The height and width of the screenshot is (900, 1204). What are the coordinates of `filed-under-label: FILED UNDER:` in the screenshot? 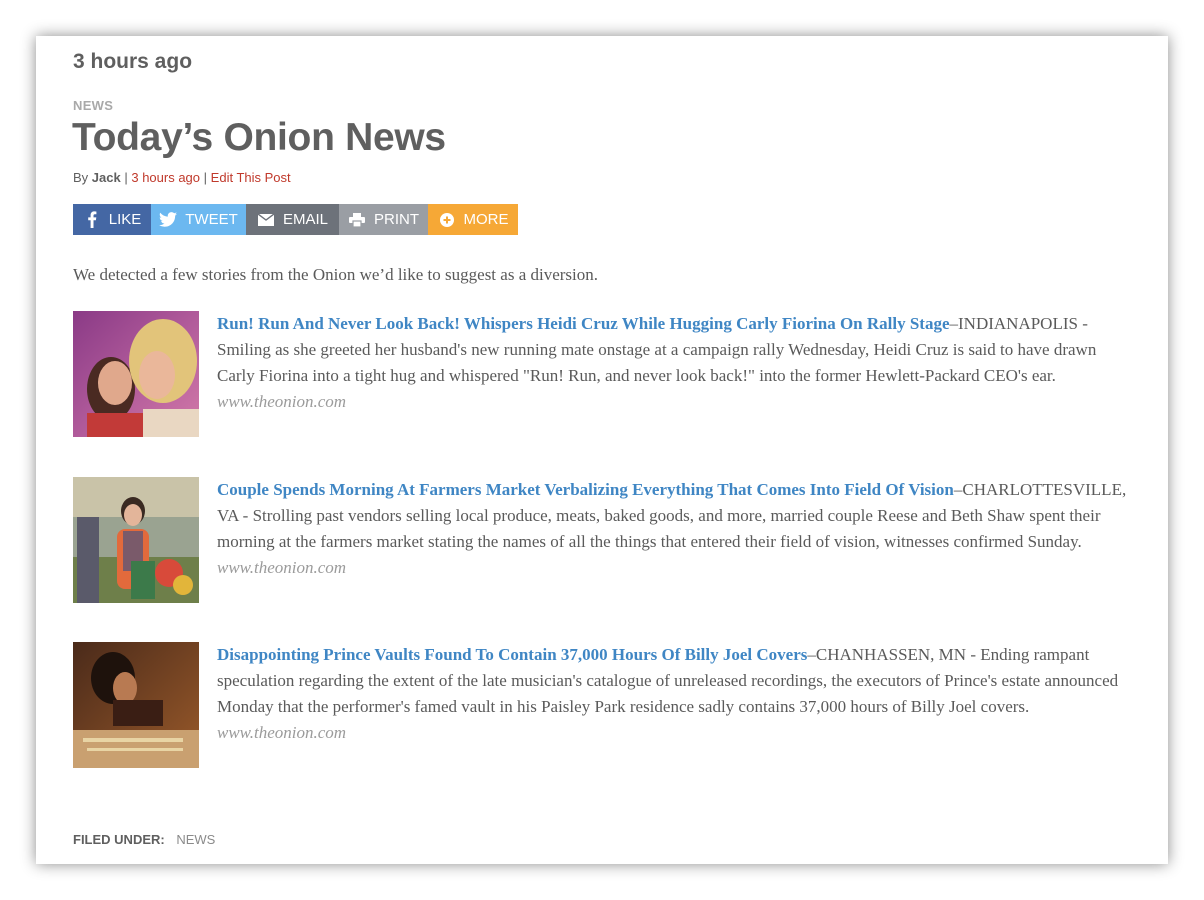 It's located at (119, 839).